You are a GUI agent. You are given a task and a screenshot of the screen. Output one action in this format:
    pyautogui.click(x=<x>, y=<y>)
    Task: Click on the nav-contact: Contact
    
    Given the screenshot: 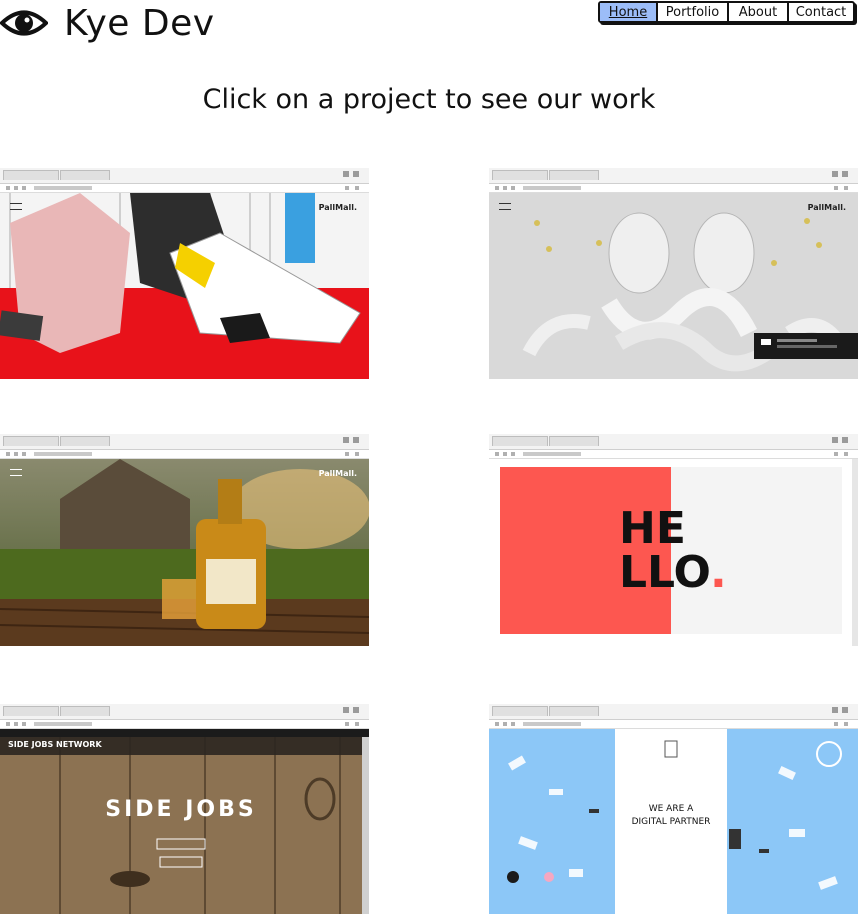 What is the action you would take?
    pyautogui.click(x=821, y=12)
    